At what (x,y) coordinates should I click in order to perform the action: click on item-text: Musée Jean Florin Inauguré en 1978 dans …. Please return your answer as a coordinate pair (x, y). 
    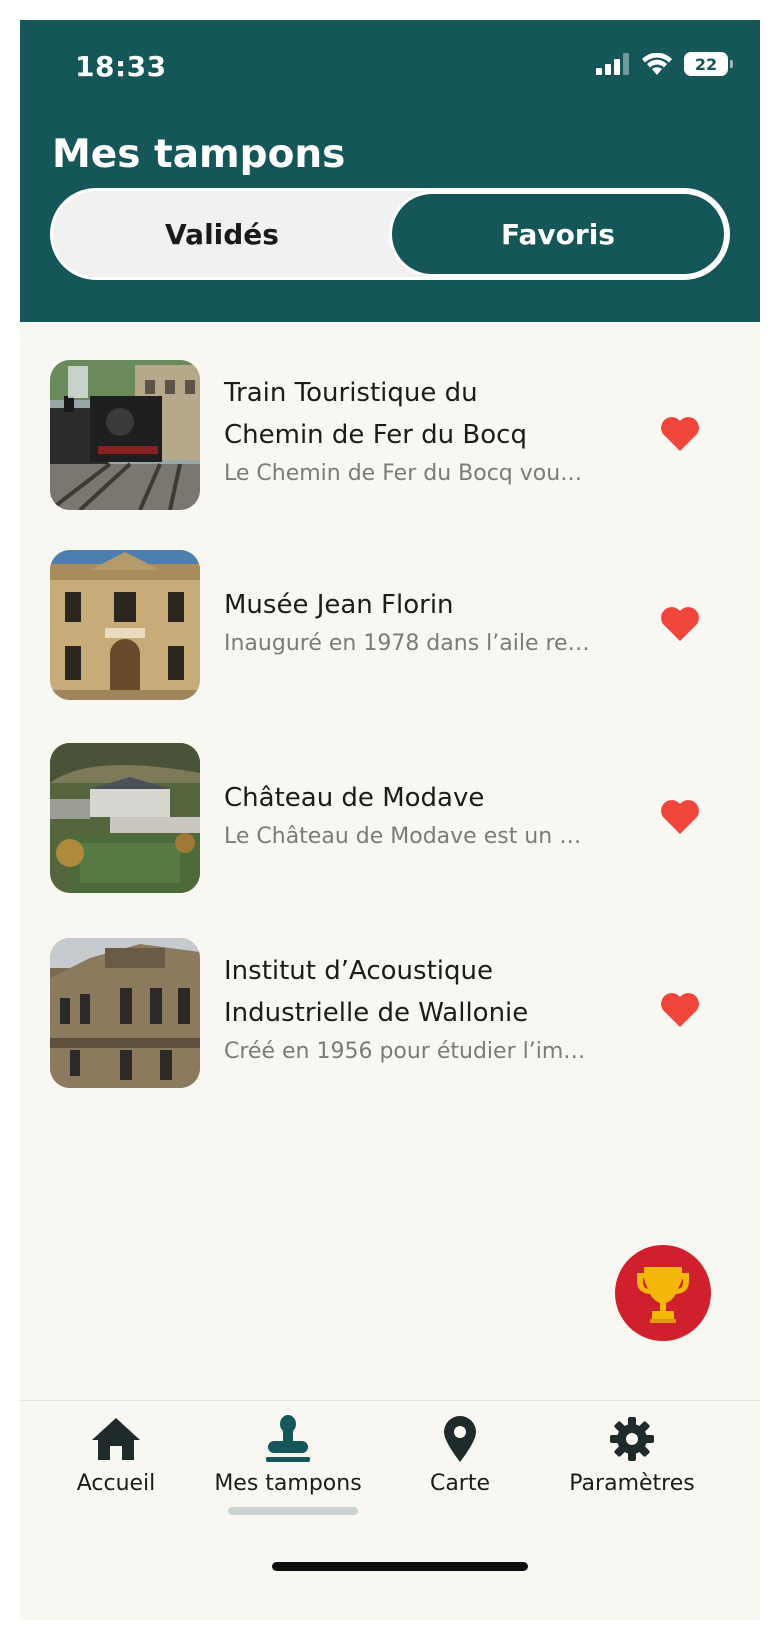
    Looking at the image, I should click on (434, 623).